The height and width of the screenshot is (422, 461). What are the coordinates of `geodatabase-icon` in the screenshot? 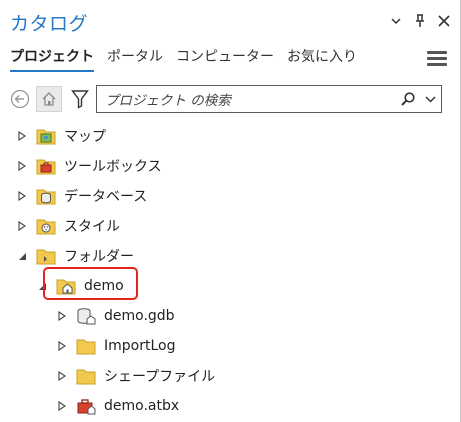 It's located at (86, 316).